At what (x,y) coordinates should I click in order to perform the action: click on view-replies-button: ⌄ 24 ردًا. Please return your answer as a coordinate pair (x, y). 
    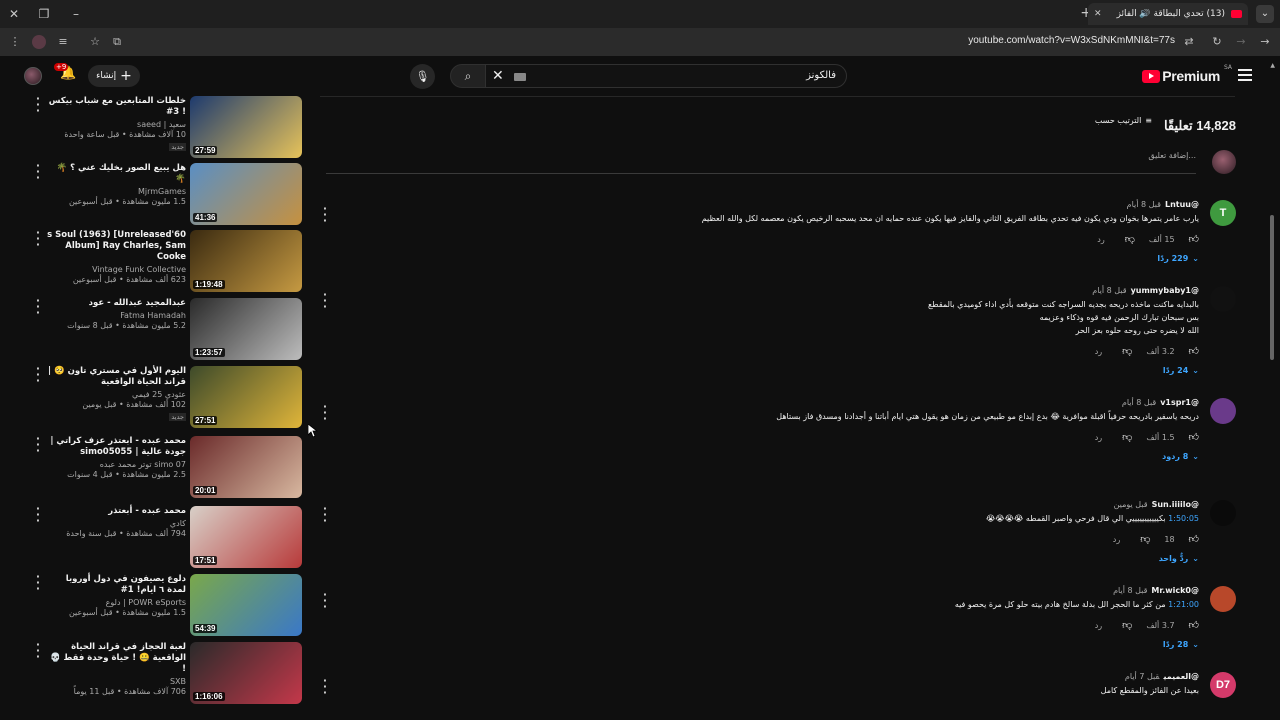
    Looking at the image, I should click on (769, 370).